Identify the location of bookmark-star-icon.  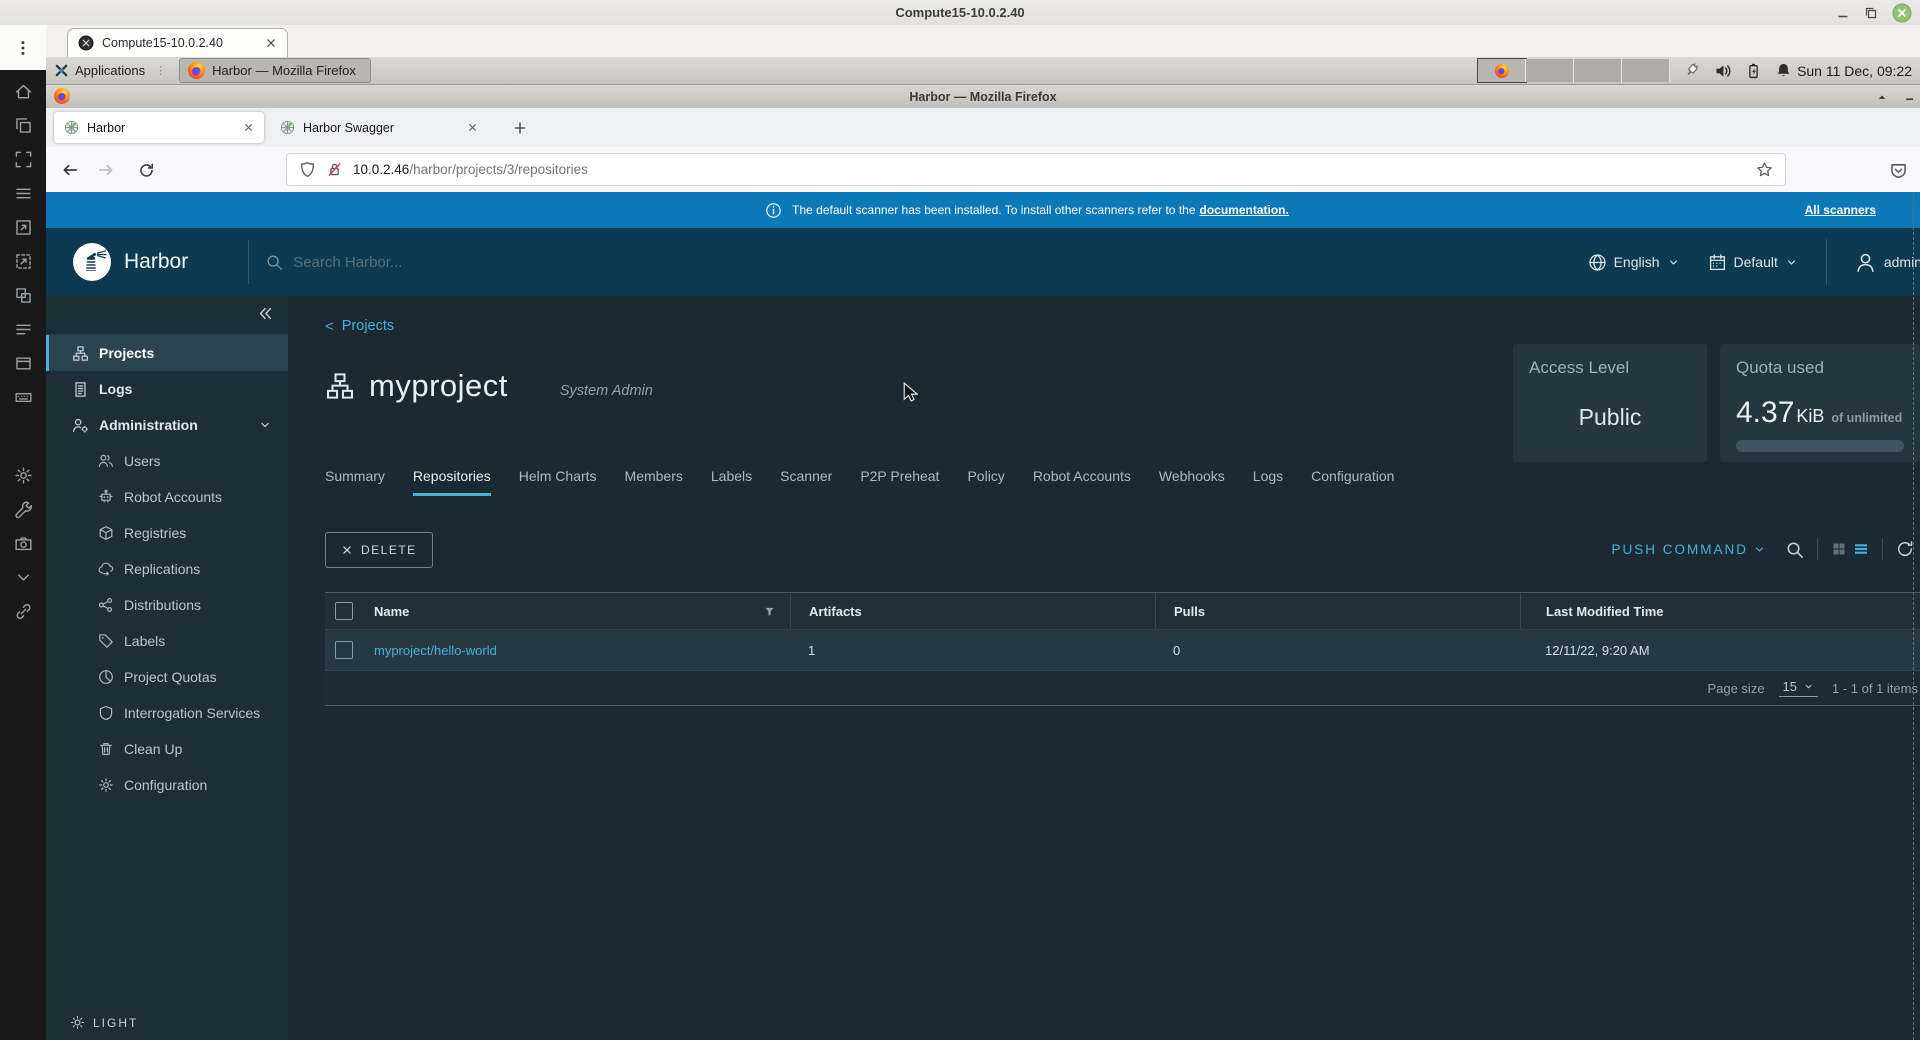
(1764, 169).